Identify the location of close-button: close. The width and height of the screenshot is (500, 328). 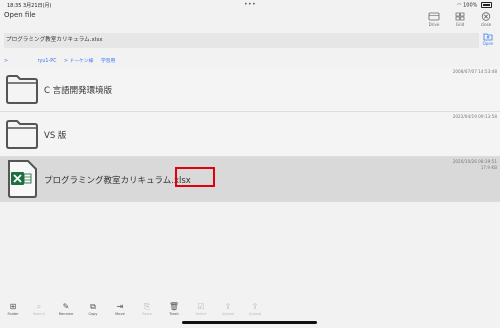
(486, 19).